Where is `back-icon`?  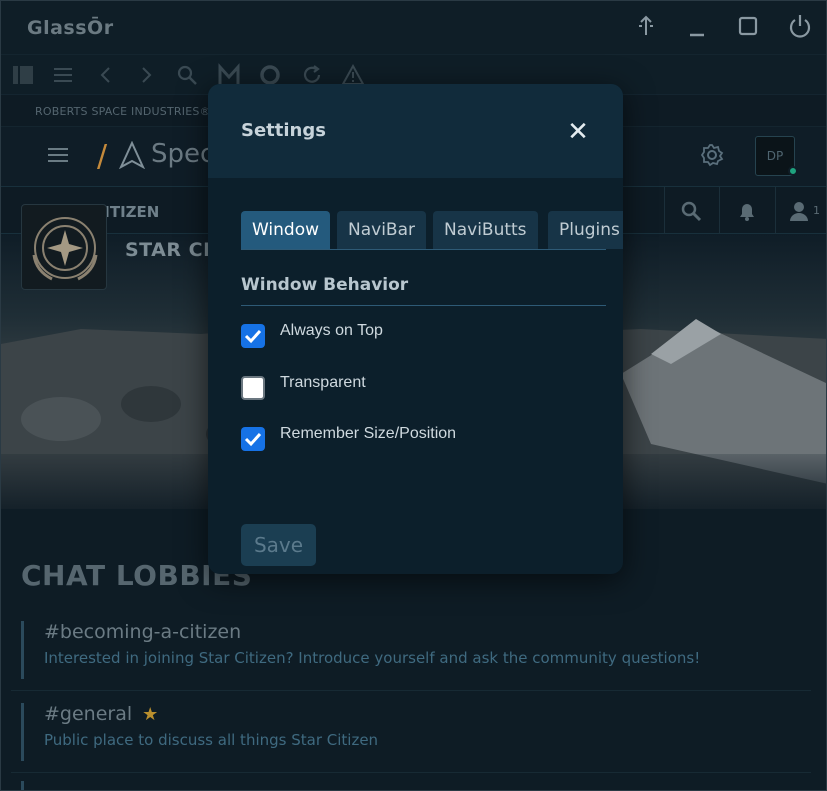 back-icon is located at coordinates (106, 75).